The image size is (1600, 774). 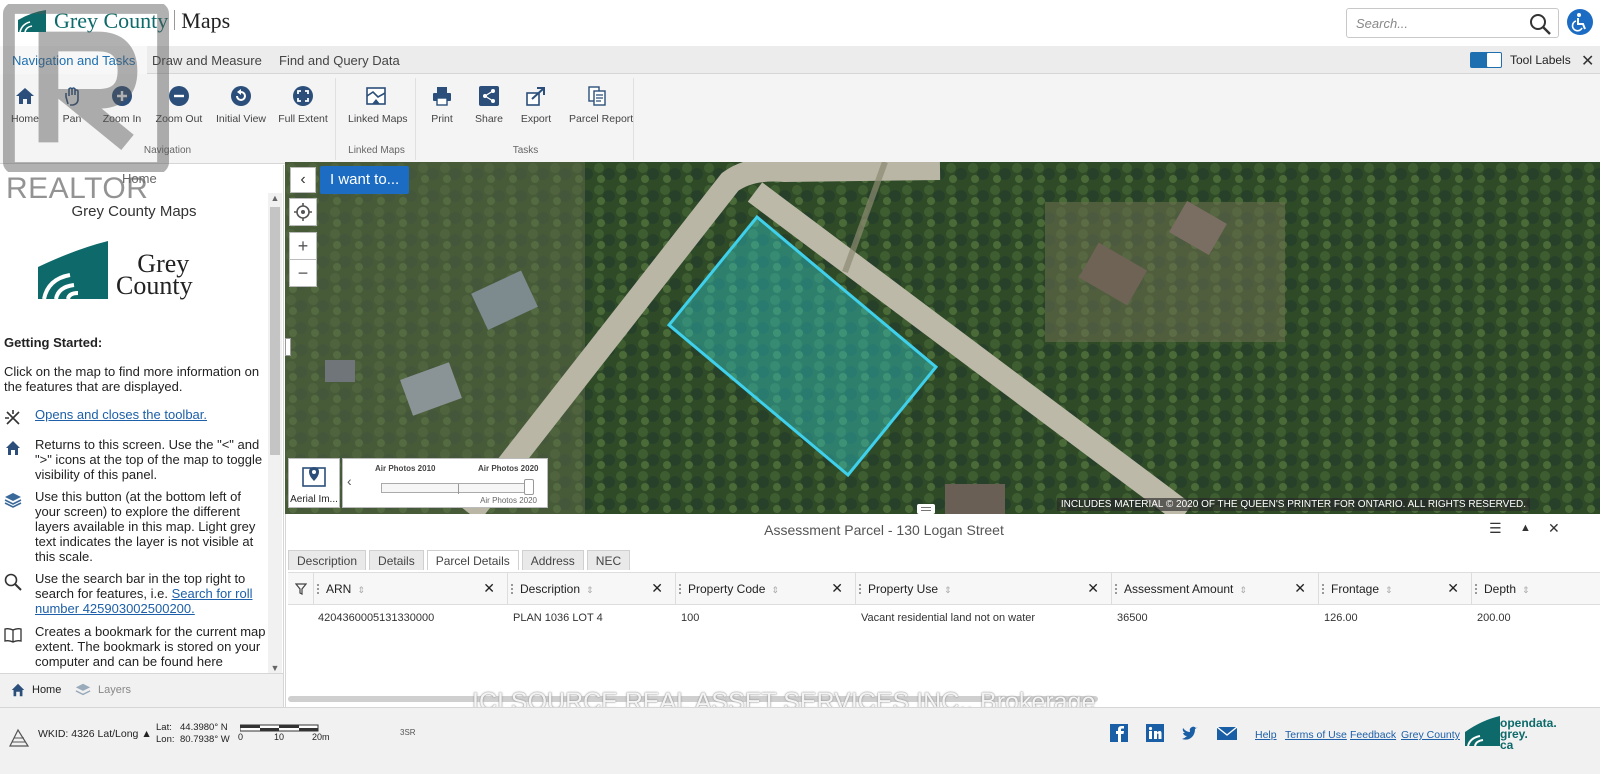 What do you see at coordinates (339, 60) in the screenshot?
I see `tab-find-and-query-data: Find and Query Data` at bounding box center [339, 60].